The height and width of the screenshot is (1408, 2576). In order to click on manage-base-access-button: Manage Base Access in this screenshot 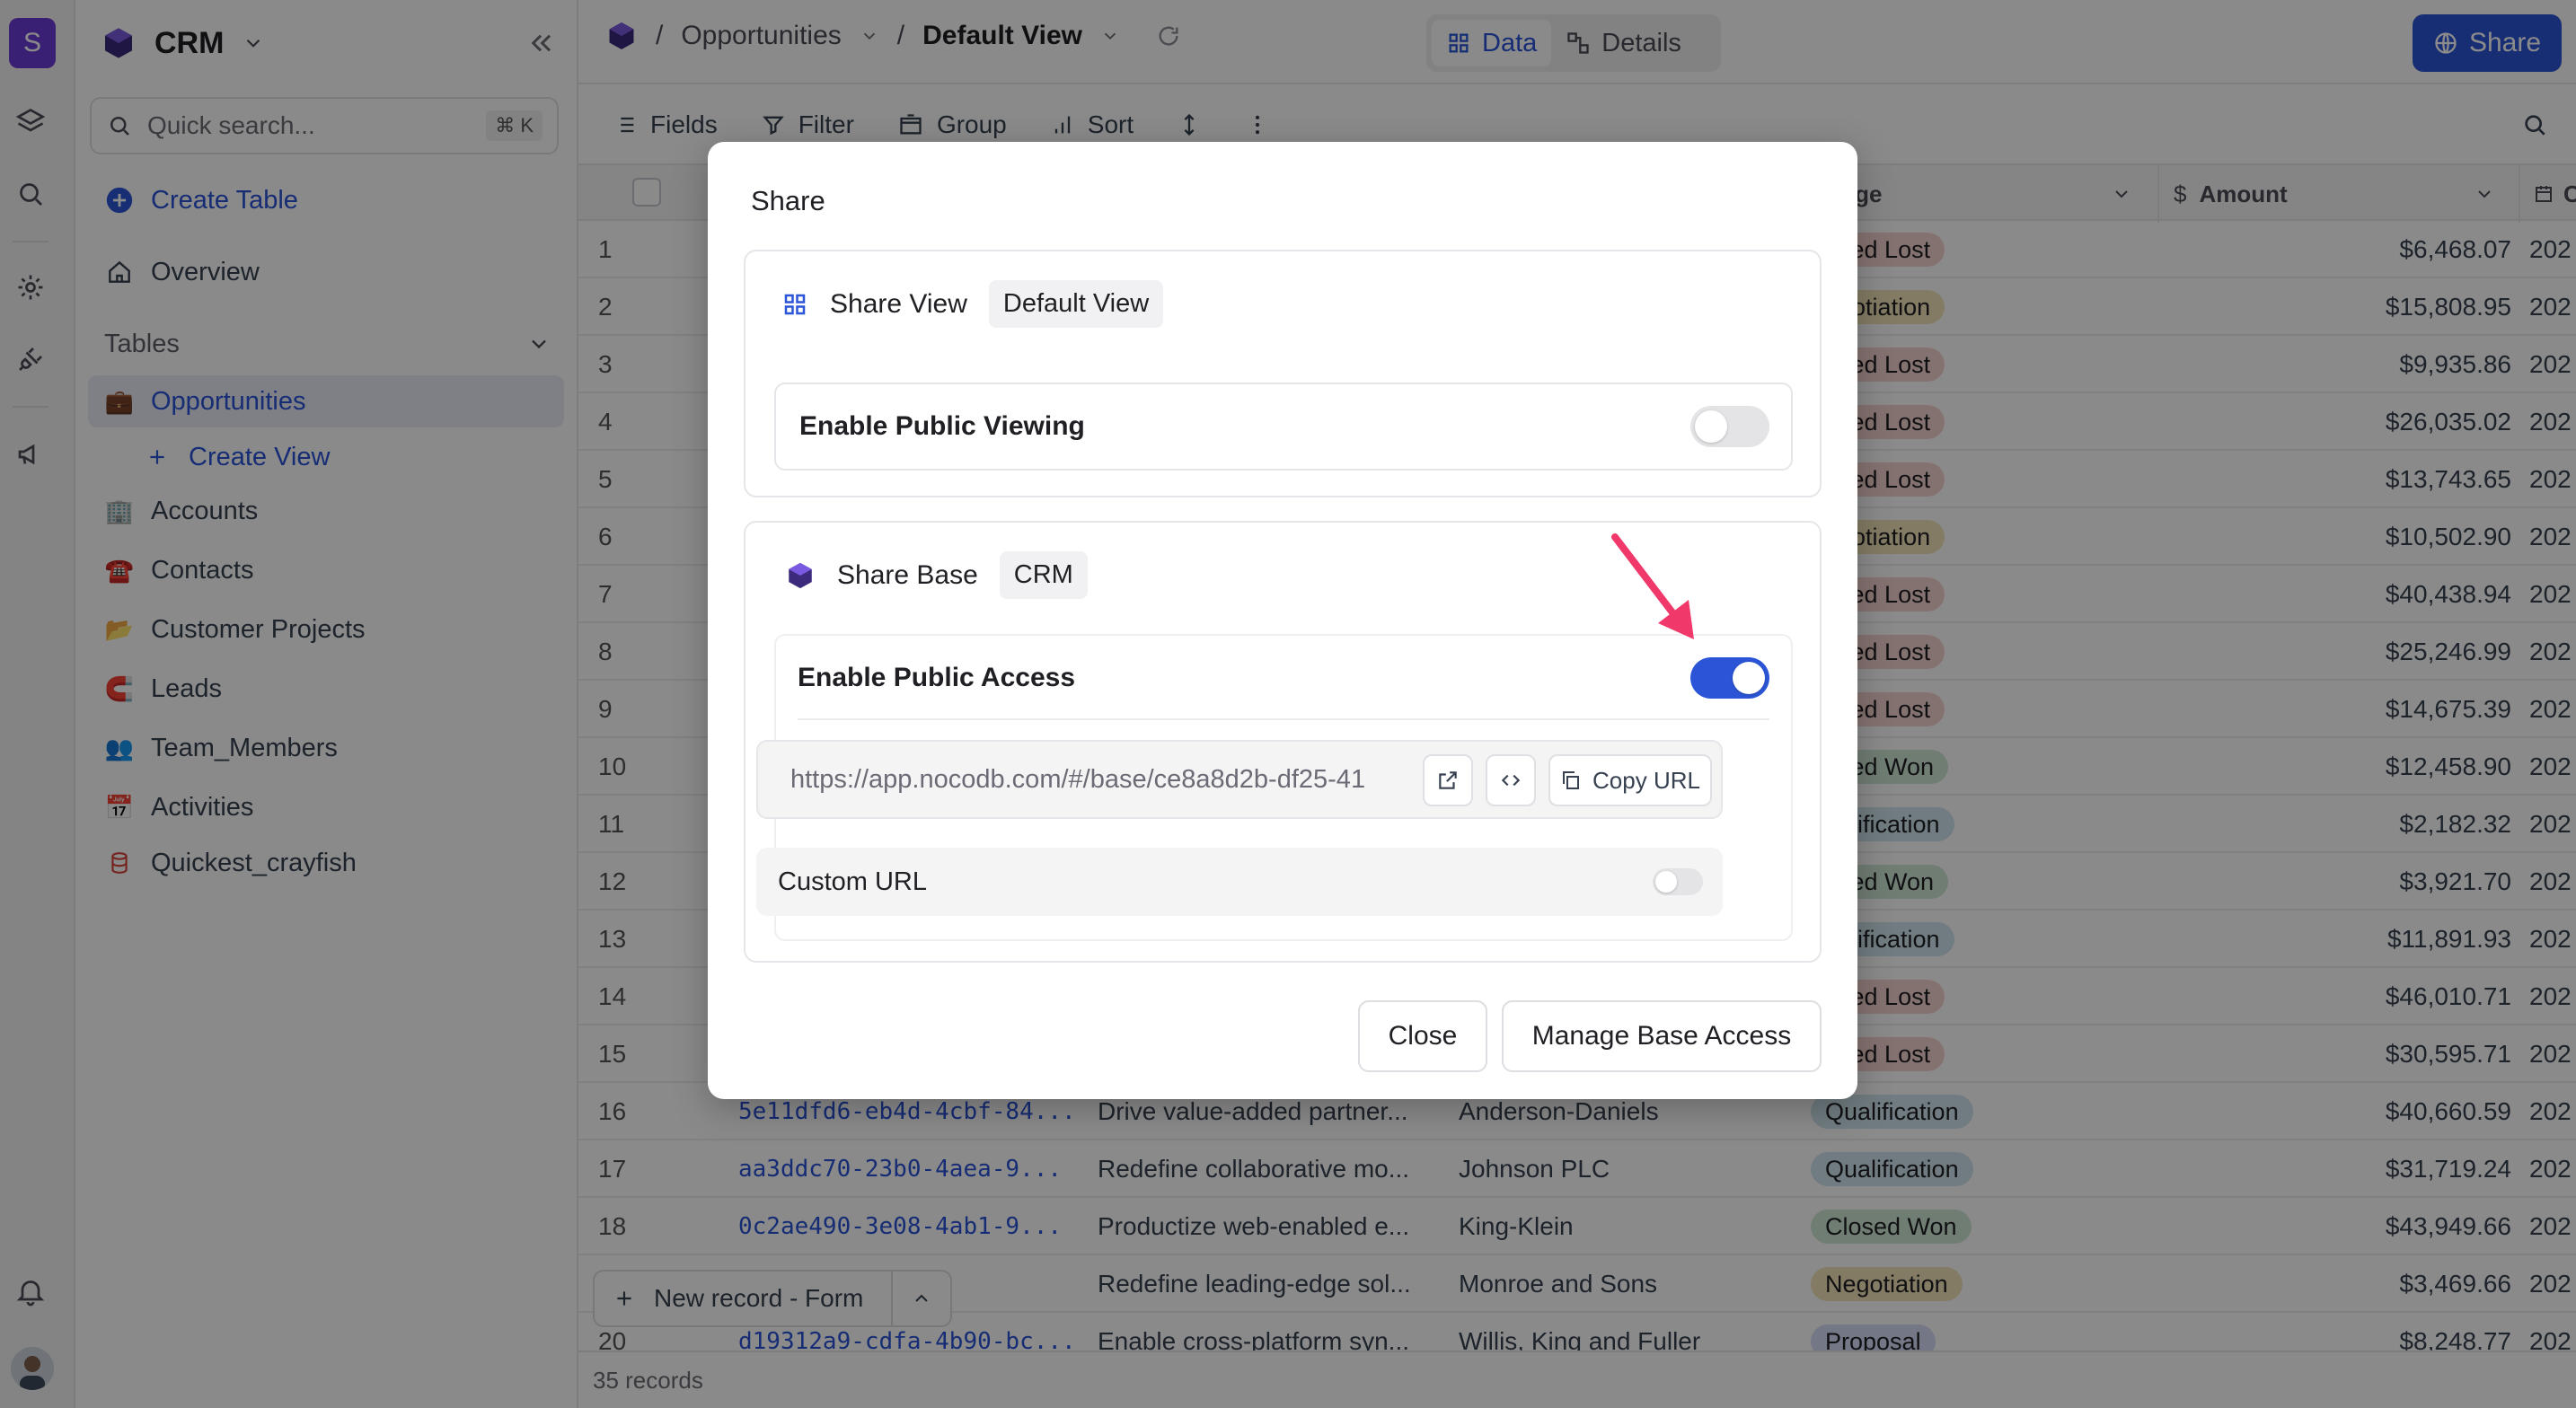, I will do `click(1662, 1036)`.